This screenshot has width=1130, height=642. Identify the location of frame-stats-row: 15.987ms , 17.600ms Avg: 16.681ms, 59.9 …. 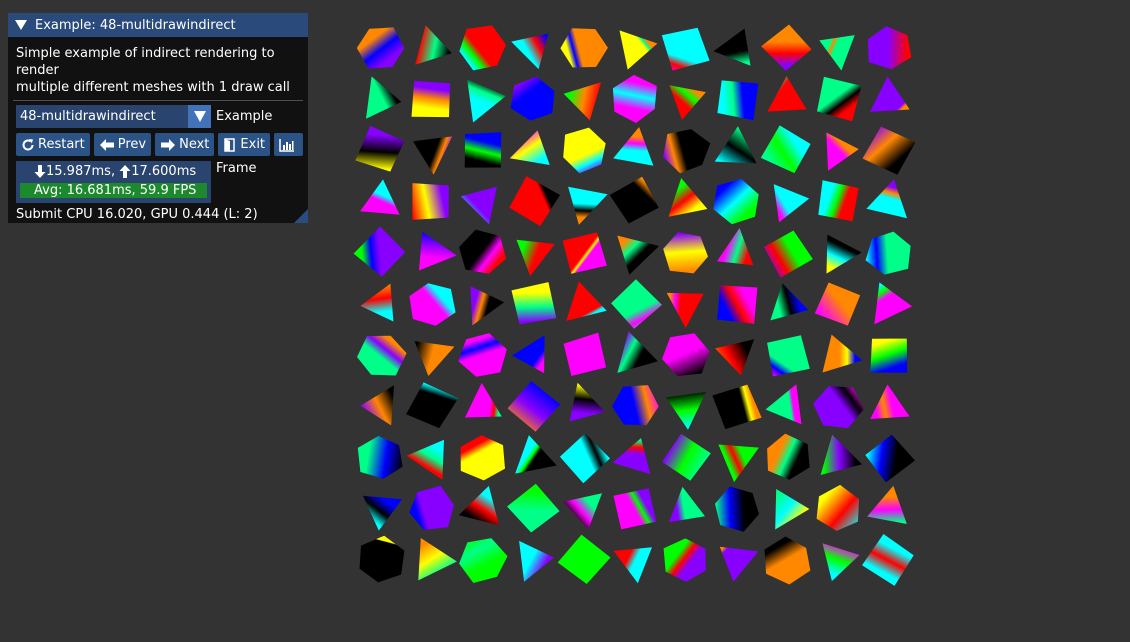
(158, 182).